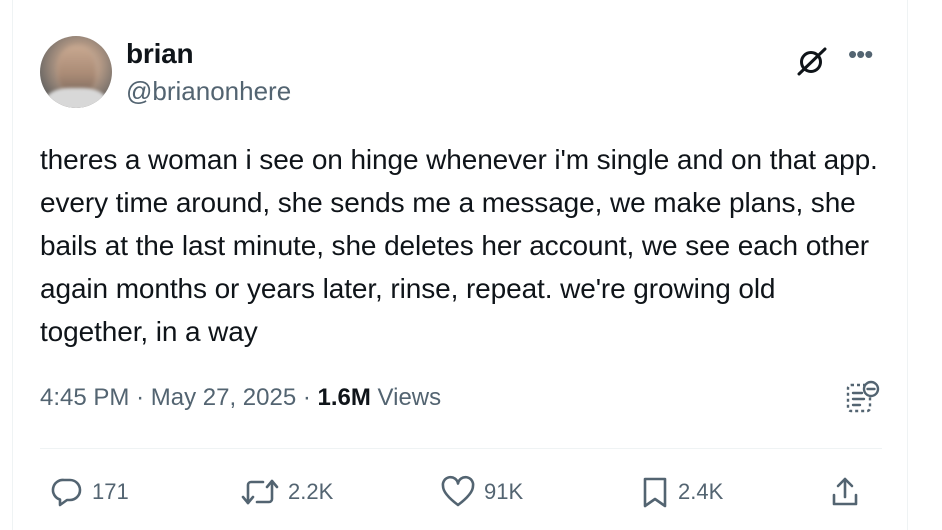 This screenshot has width=942, height=530. Describe the element at coordinates (84, 397) in the screenshot. I see `tweet-time: 4:45 PM` at that location.